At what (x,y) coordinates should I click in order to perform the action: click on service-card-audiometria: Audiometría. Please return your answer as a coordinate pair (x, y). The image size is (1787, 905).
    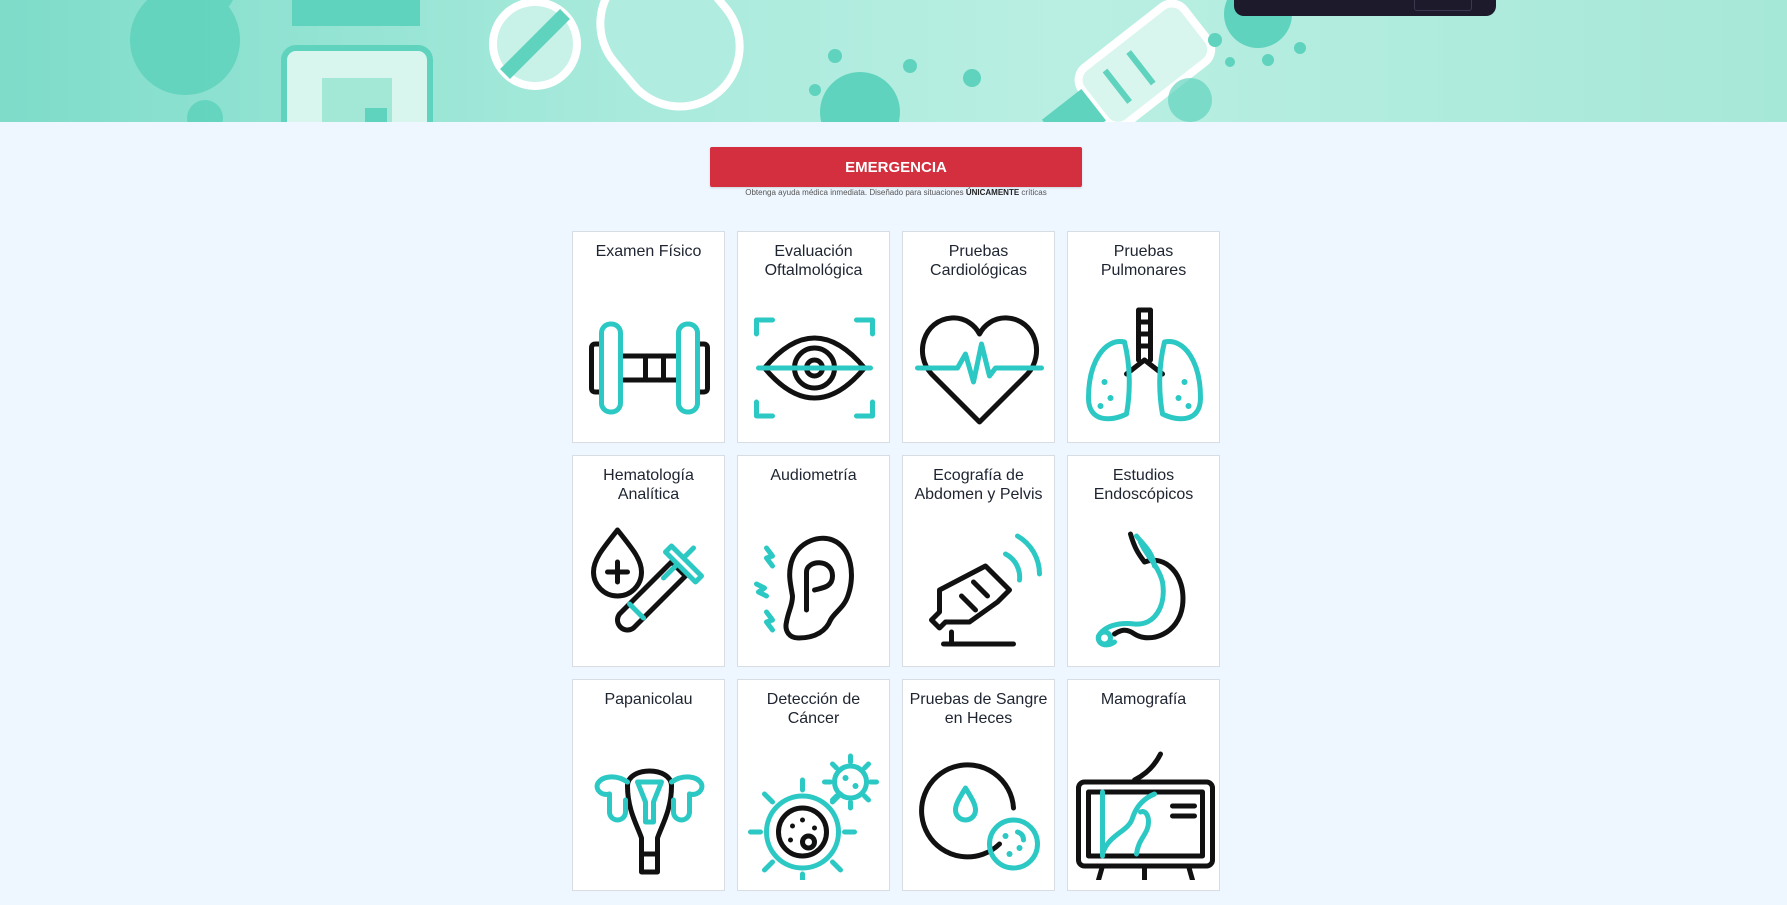
    Looking at the image, I should click on (813, 561).